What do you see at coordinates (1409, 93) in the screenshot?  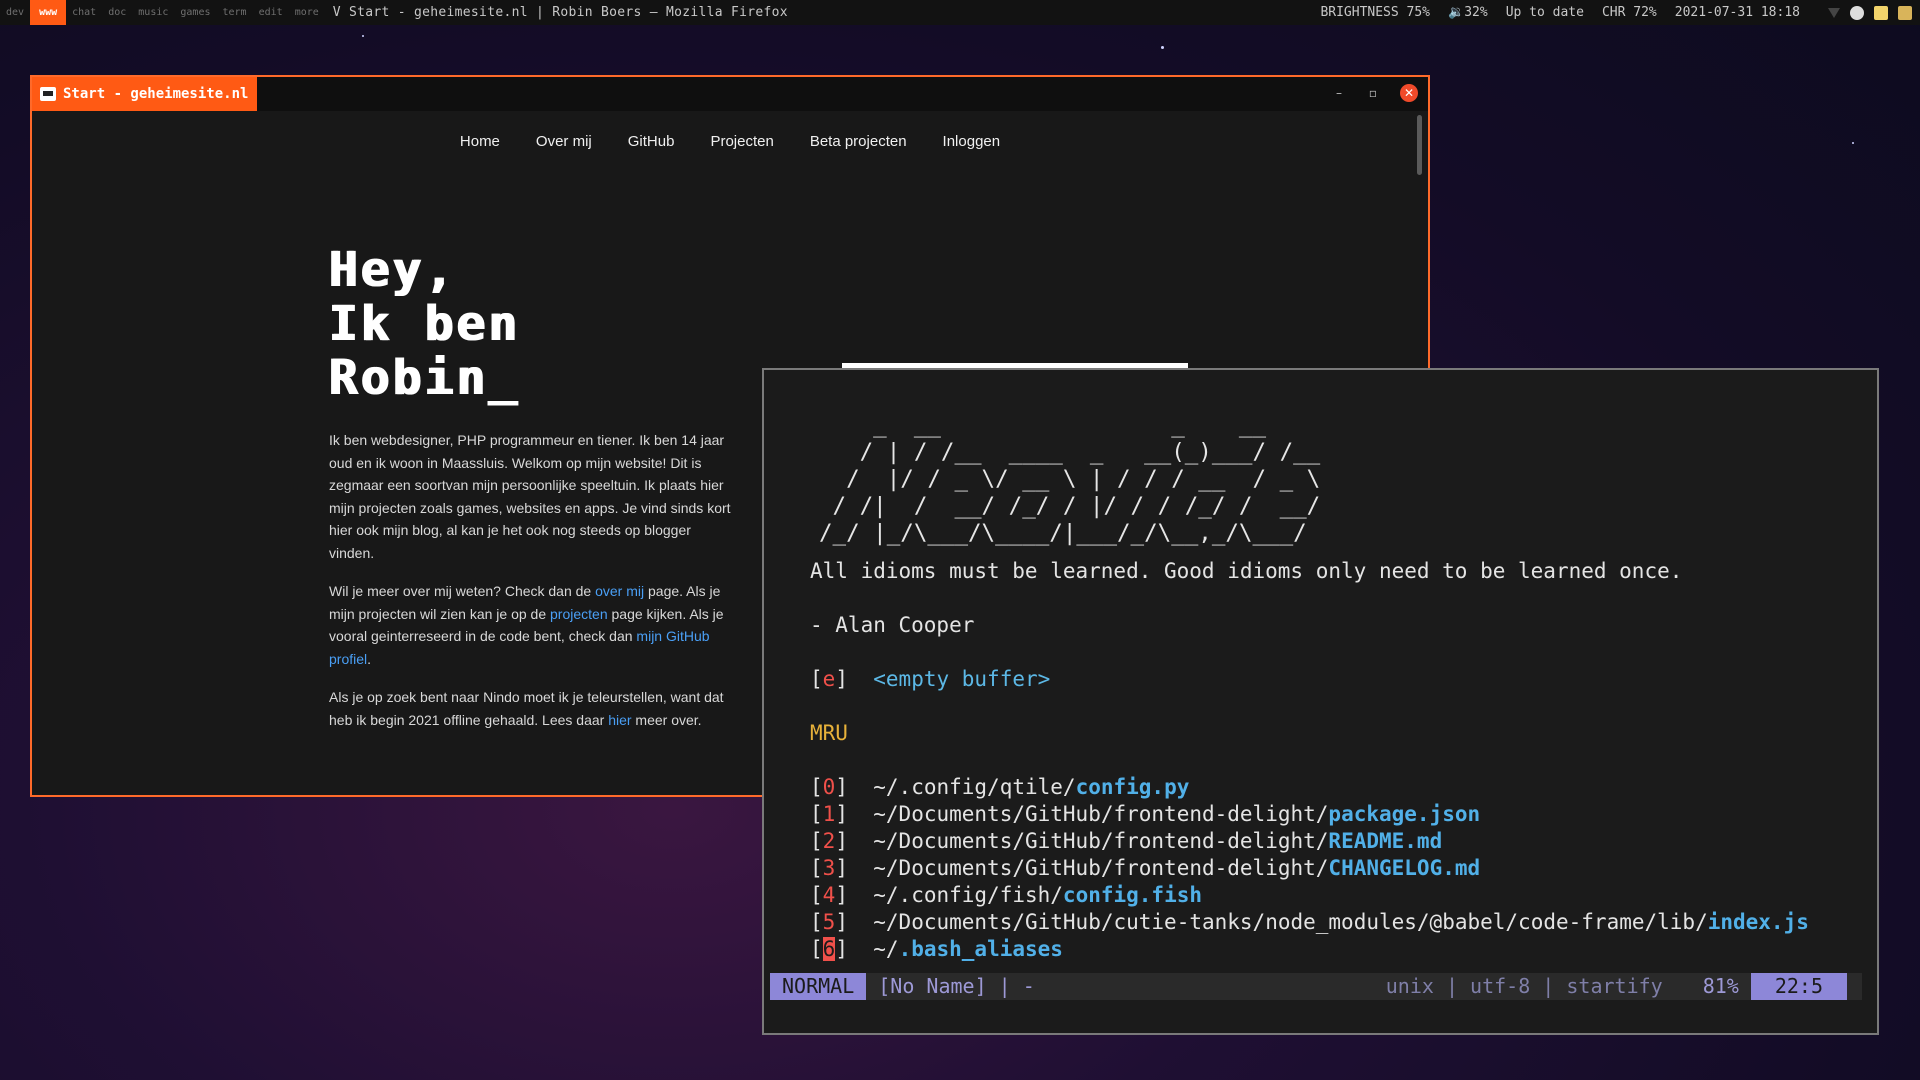 I see `close-button: ✕` at bounding box center [1409, 93].